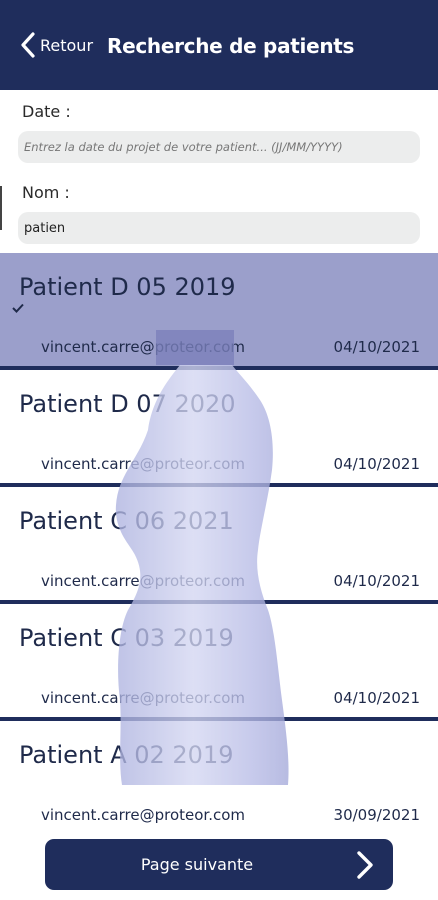  What do you see at coordinates (28, 45) in the screenshot?
I see `chevron-left-icon` at bounding box center [28, 45].